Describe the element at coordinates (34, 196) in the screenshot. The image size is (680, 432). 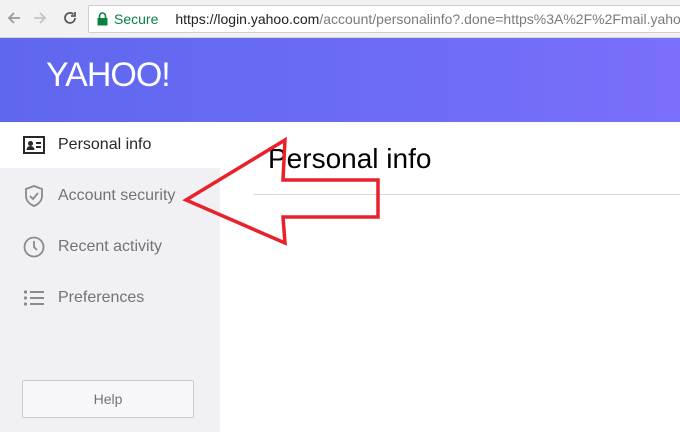
I see `shield-icon` at that location.